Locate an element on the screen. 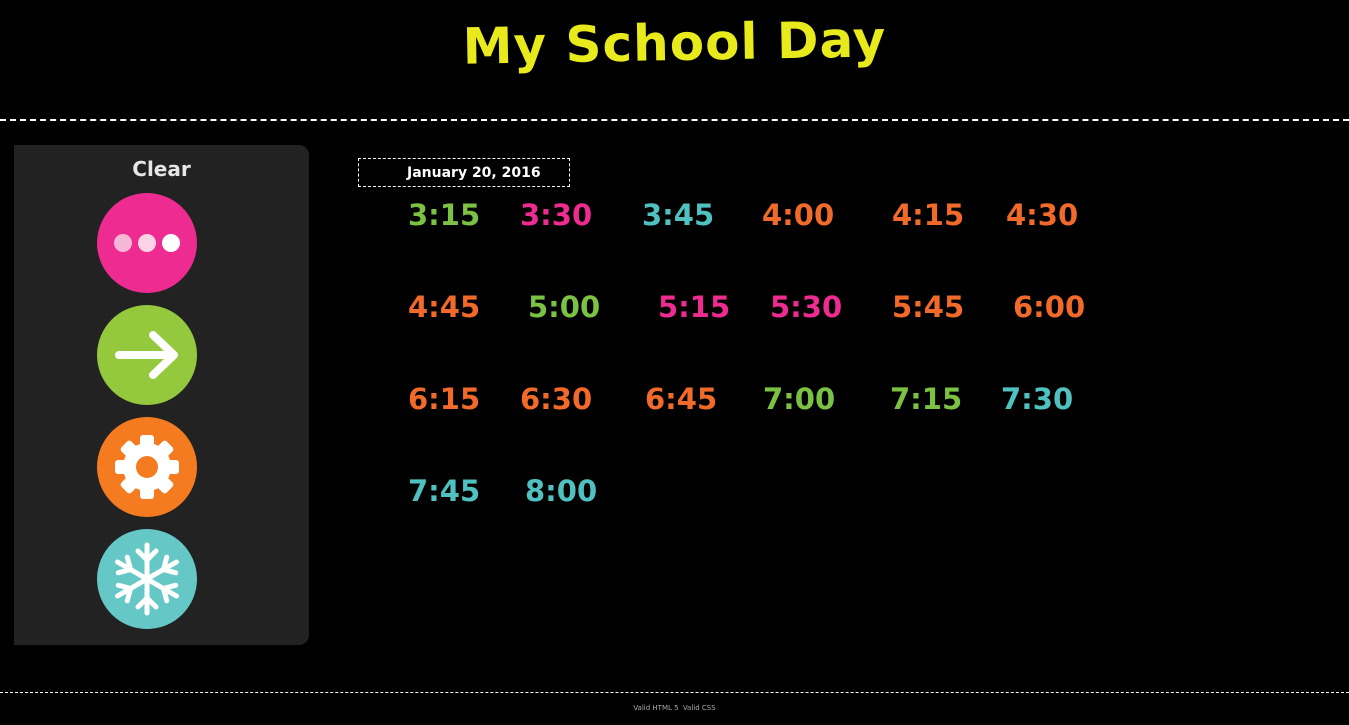 The image size is (1349, 725). time-slot: 5:00 is located at coordinates (564, 307).